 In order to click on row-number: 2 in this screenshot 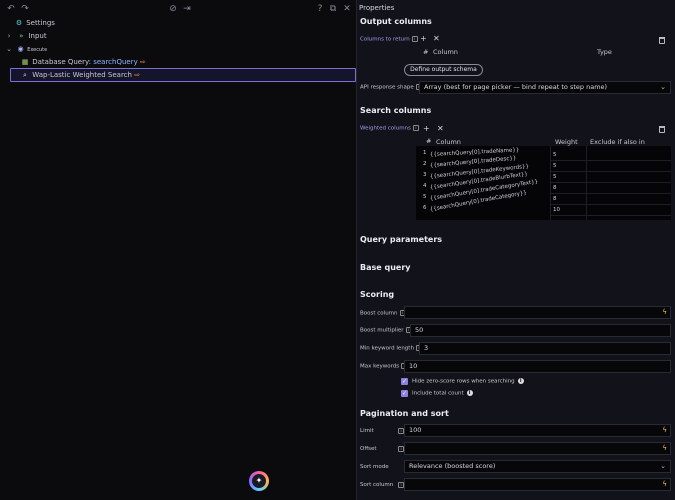, I will do `click(425, 164)`.